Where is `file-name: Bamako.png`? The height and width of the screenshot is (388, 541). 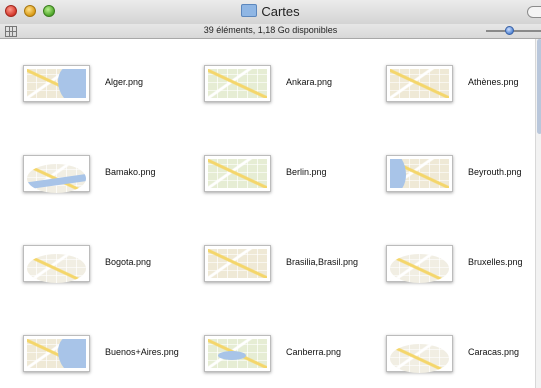 file-name: Bamako.png is located at coordinates (130, 172).